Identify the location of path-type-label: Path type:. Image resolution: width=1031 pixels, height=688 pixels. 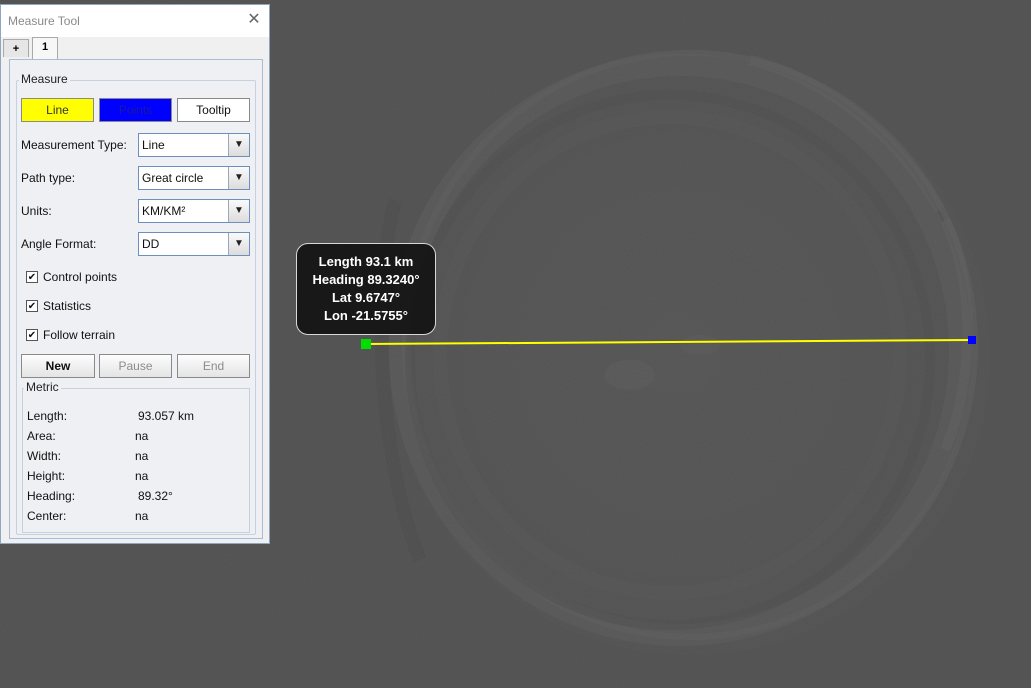
(48, 178).